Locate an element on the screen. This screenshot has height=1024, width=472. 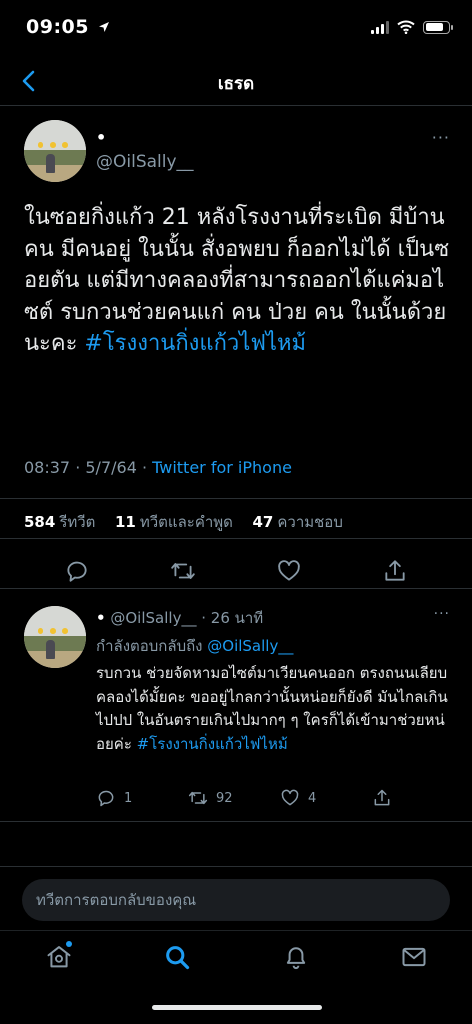
retweets-stat: 584 รีทวีต is located at coordinates (59, 522).